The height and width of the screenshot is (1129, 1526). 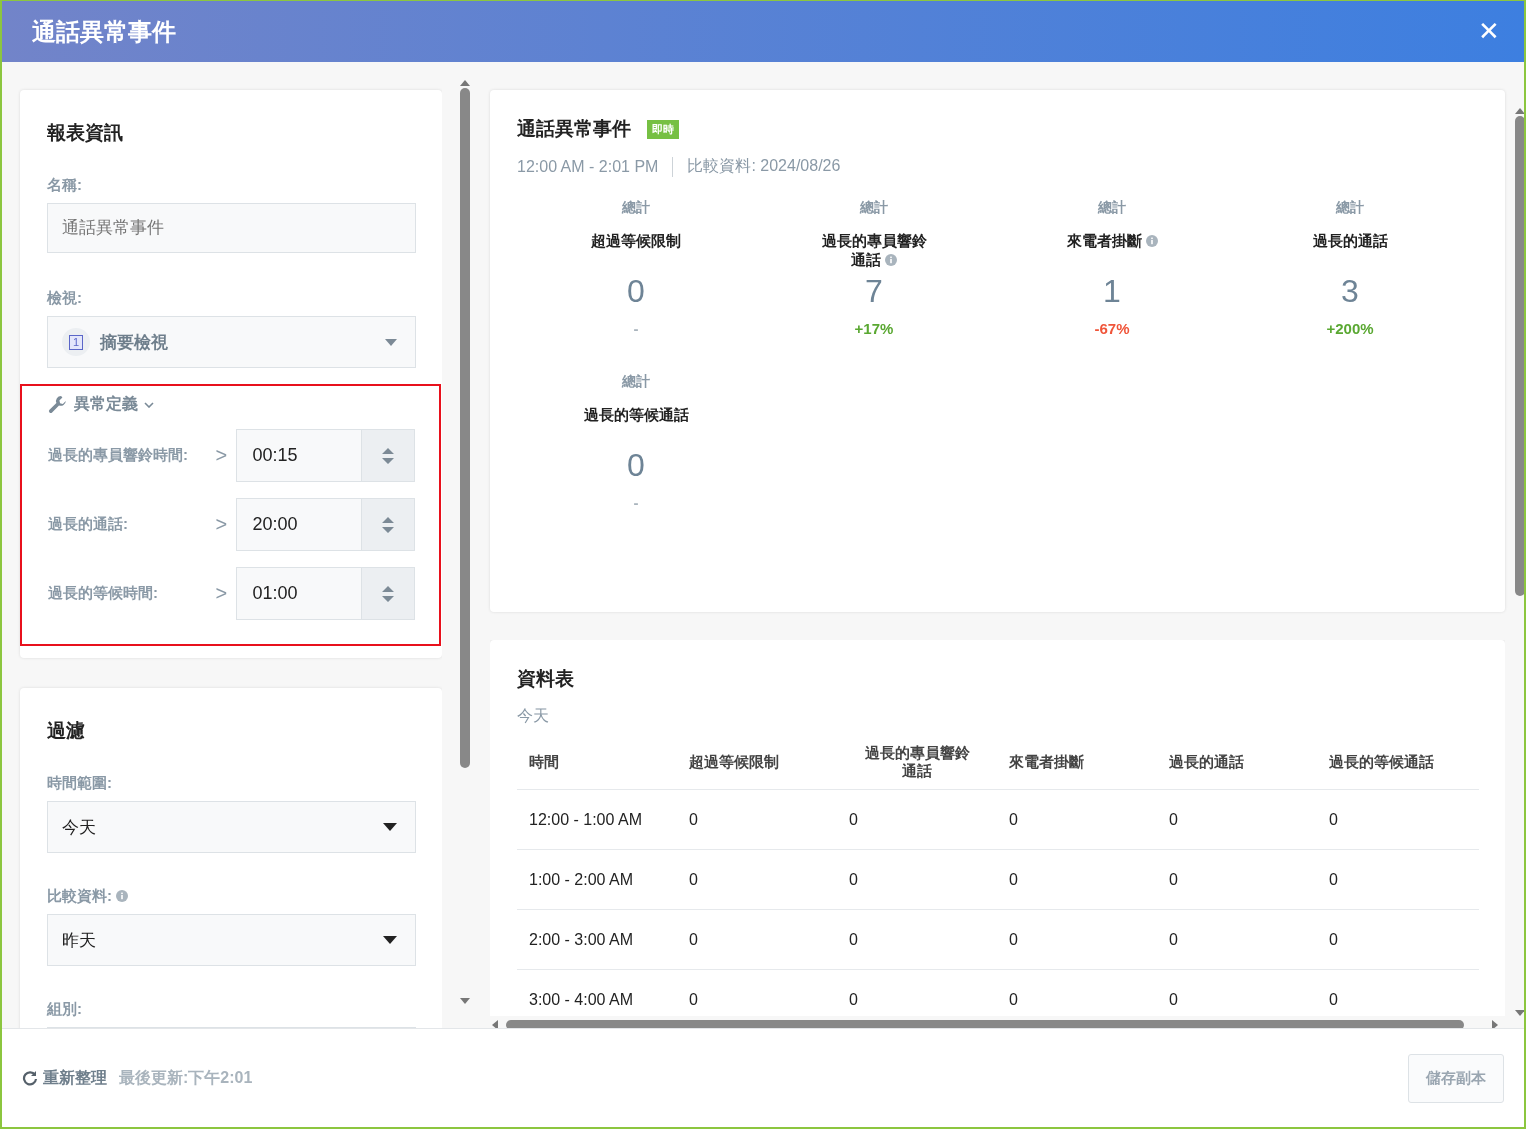 I want to click on card-title: 通話異常事件, so click(x=574, y=129).